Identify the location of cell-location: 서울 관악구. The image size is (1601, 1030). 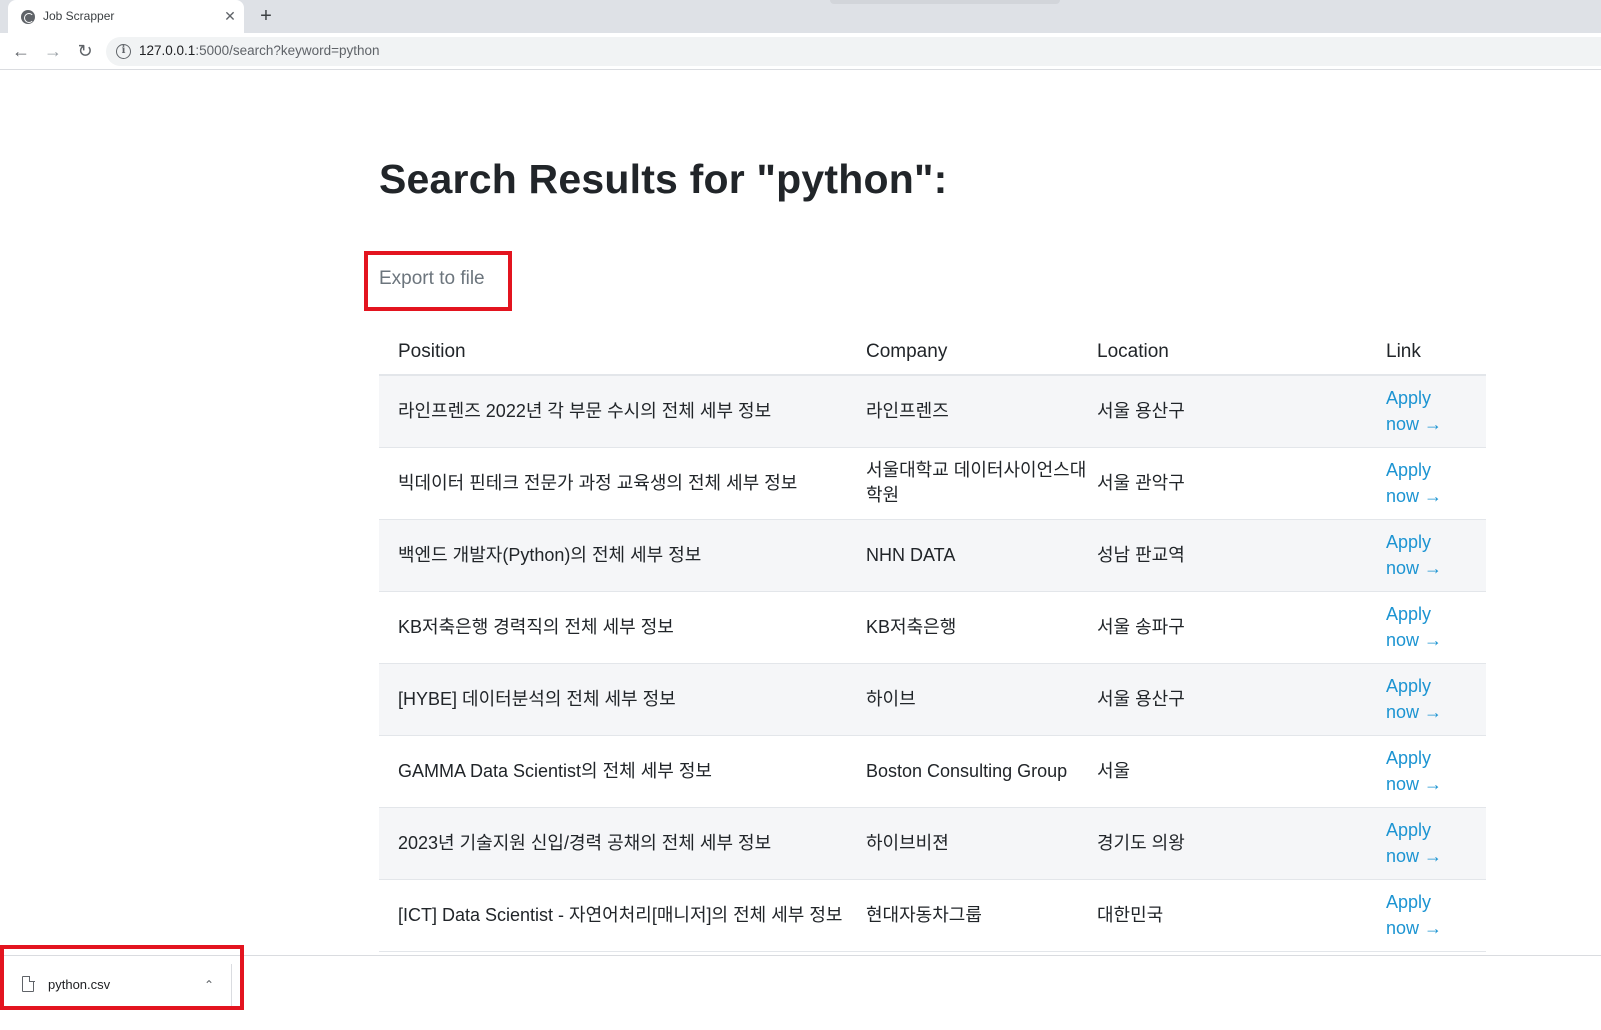
(1241, 483).